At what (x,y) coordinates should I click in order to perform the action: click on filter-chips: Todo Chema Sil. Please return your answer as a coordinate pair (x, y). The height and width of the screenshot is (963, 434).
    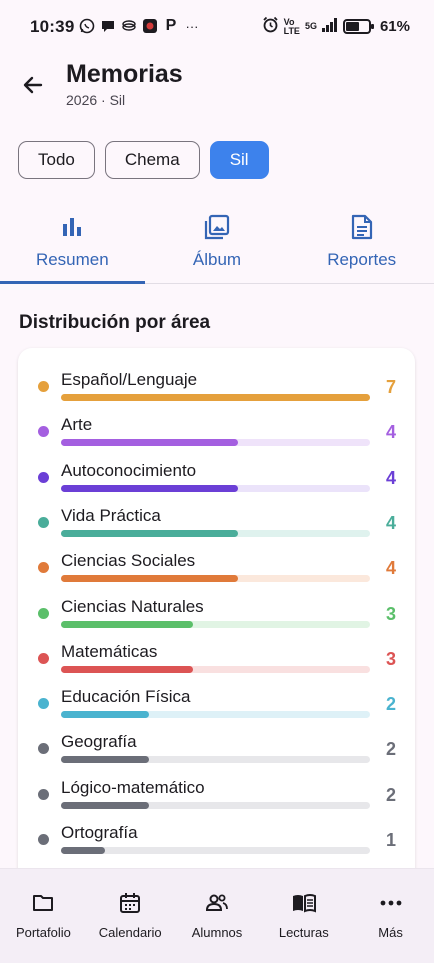
    Looking at the image, I should click on (143, 160).